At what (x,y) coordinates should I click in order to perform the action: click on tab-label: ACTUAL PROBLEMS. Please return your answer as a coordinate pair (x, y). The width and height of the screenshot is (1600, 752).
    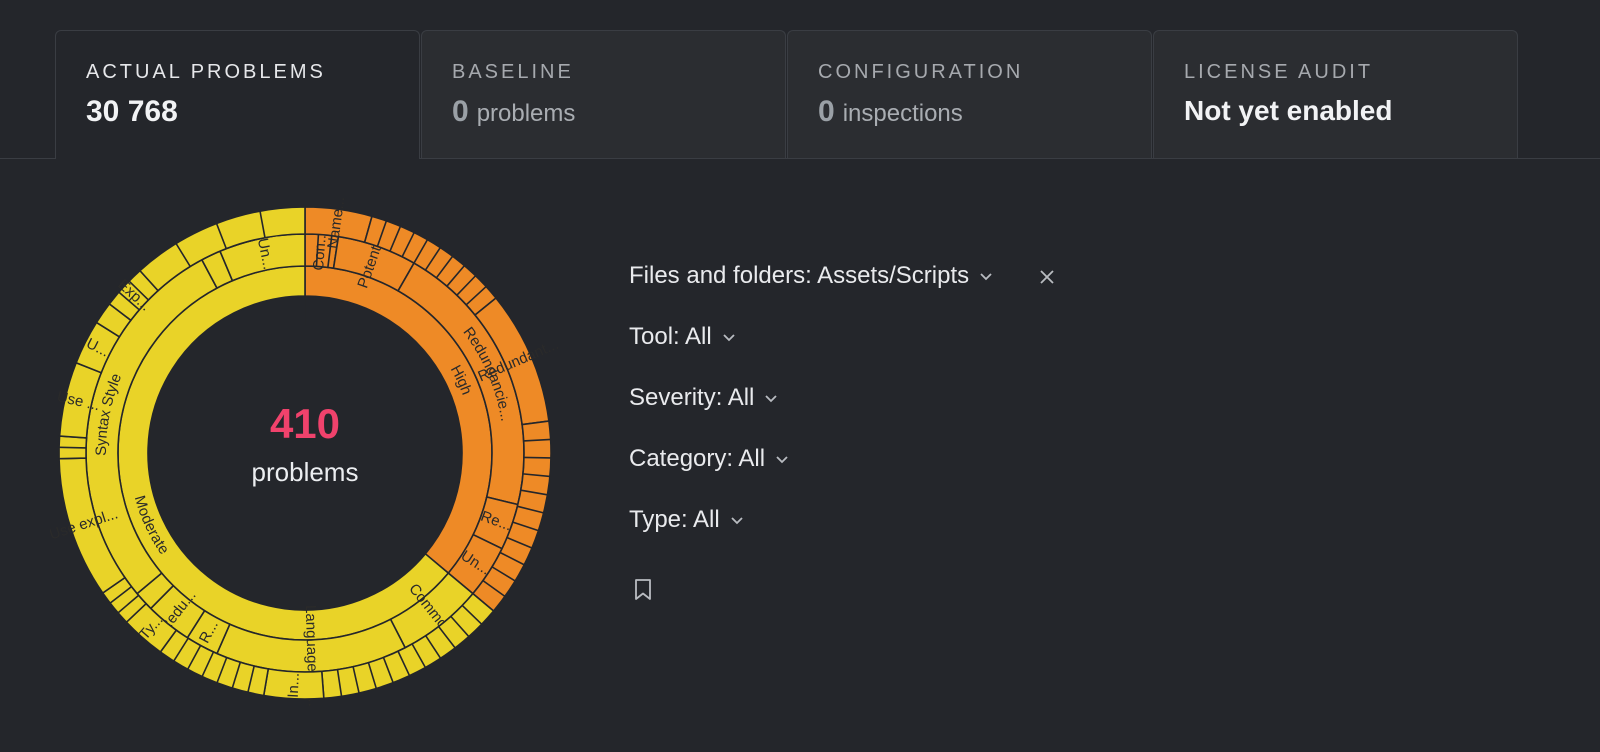
    Looking at the image, I should click on (206, 72).